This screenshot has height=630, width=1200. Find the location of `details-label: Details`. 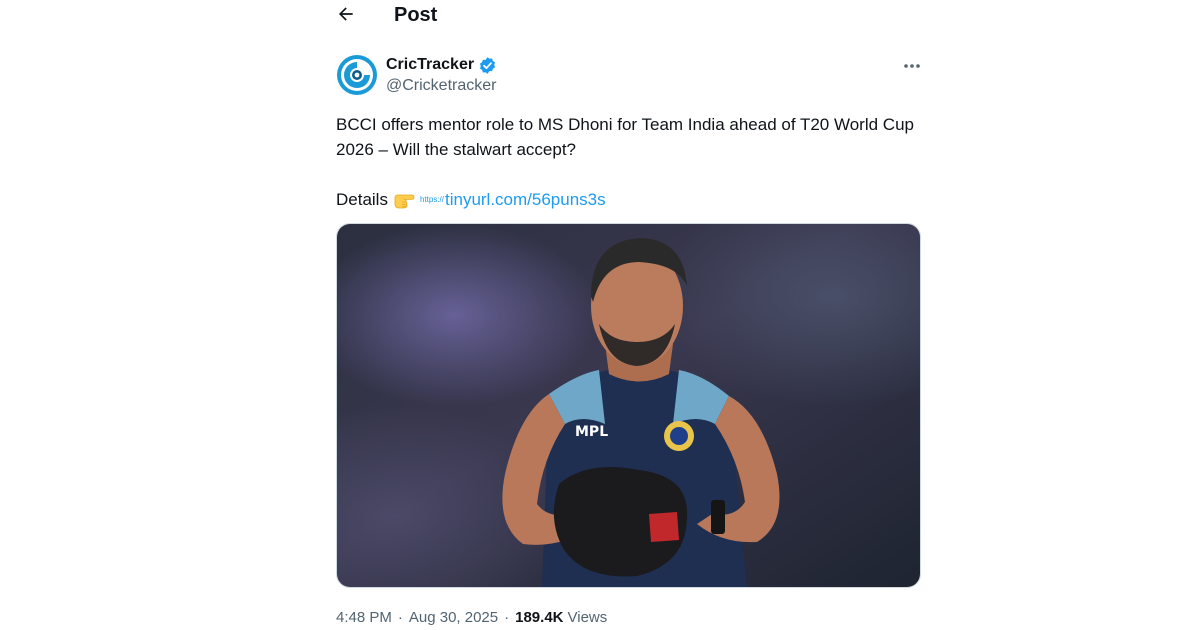

details-label: Details is located at coordinates (362, 199).